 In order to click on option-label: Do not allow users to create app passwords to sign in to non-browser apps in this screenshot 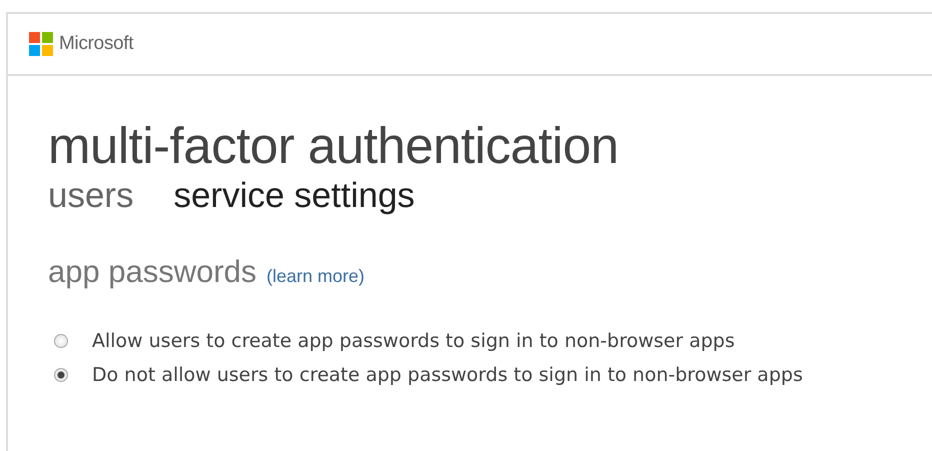, I will do `click(447, 375)`.